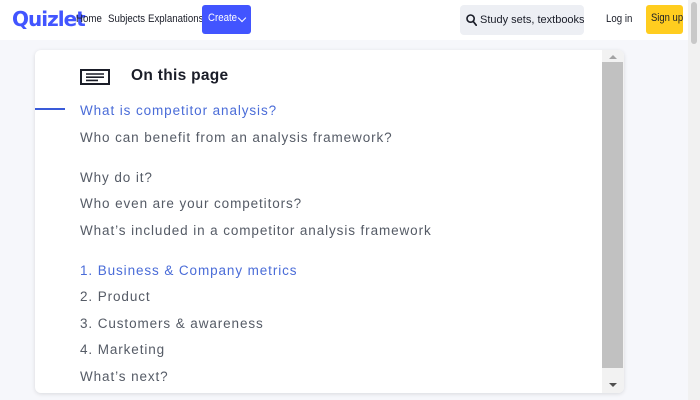 The height and width of the screenshot is (400, 700). What do you see at coordinates (307, 271) in the screenshot?
I see `toc-item-business-metrics: 1. Business & Company metrics` at bounding box center [307, 271].